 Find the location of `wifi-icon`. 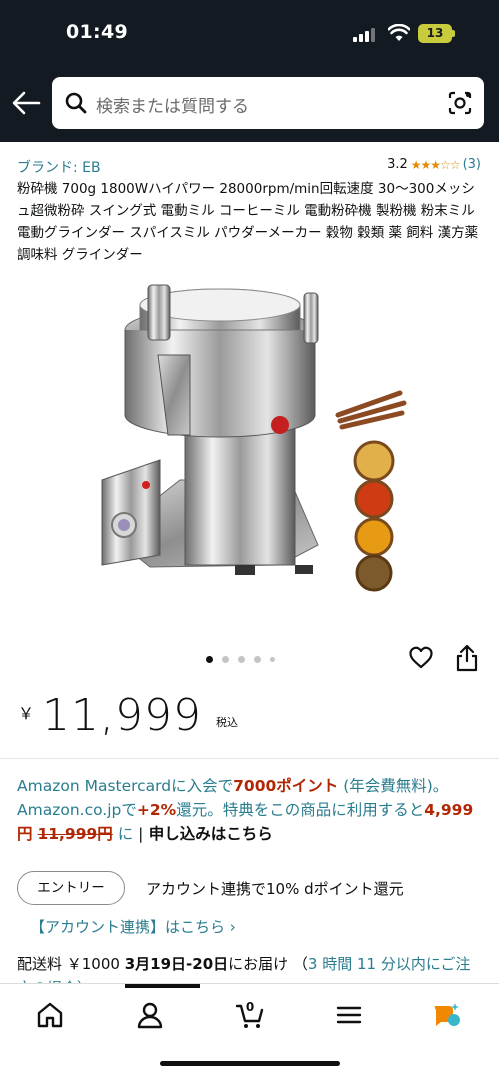

wifi-icon is located at coordinates (399, 32).